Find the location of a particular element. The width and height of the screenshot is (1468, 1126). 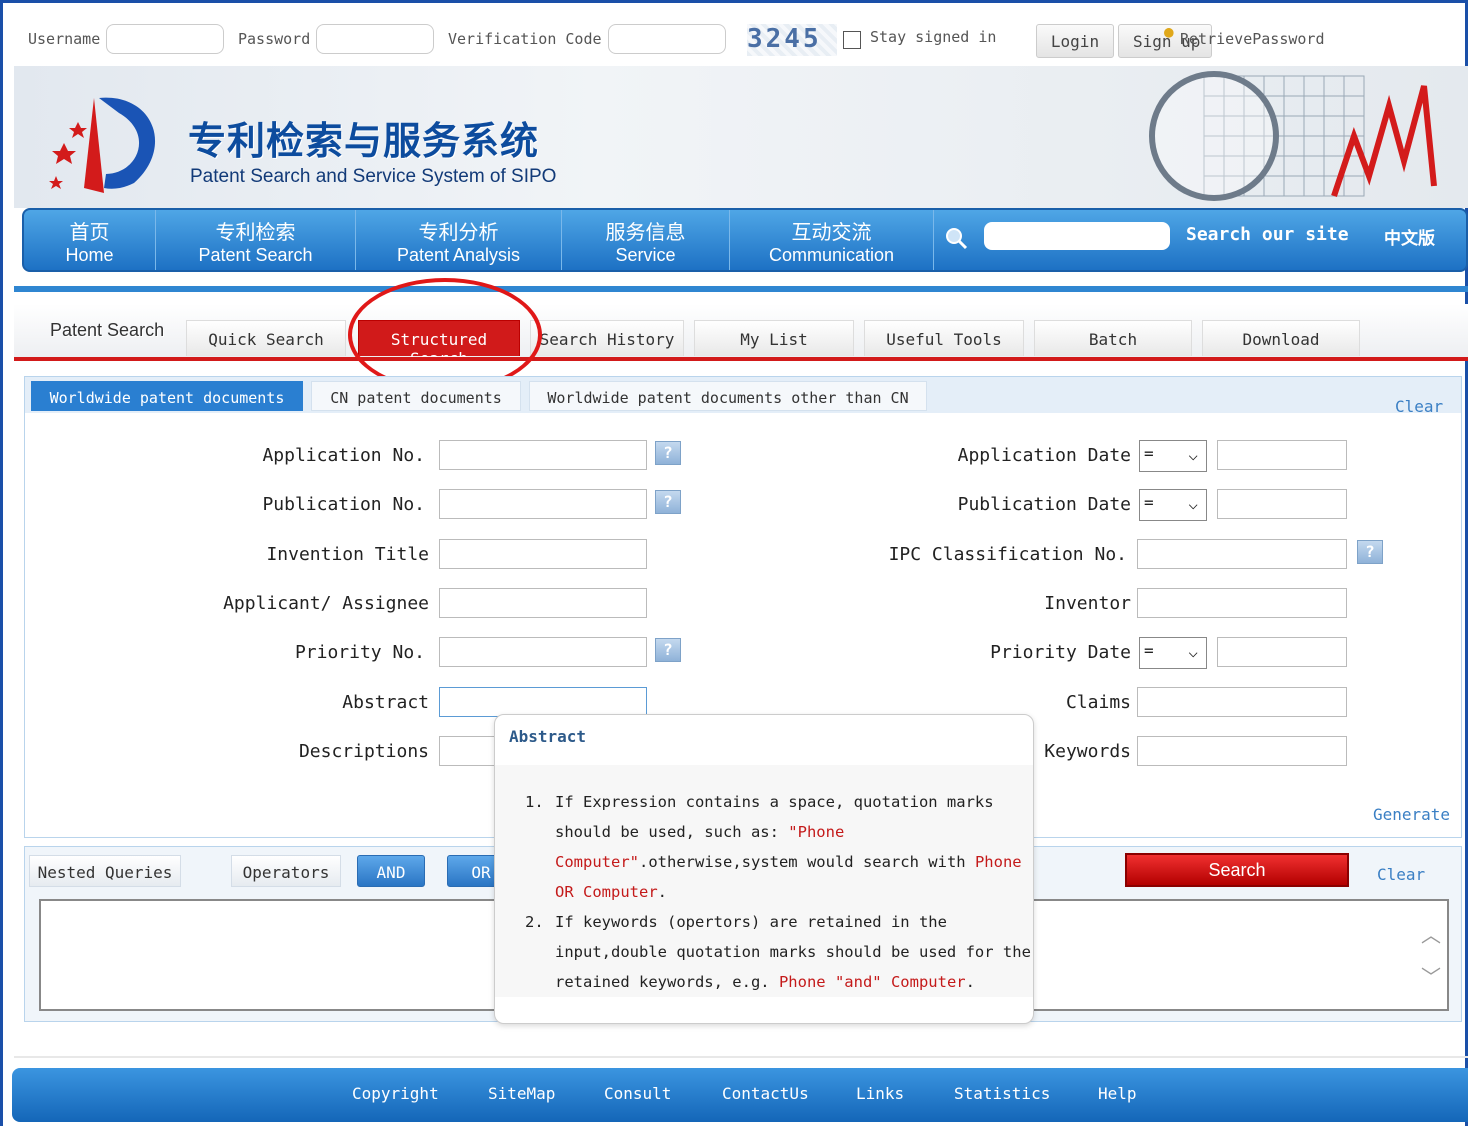

and-operator-button: AND is located at coordinates (391, 871).